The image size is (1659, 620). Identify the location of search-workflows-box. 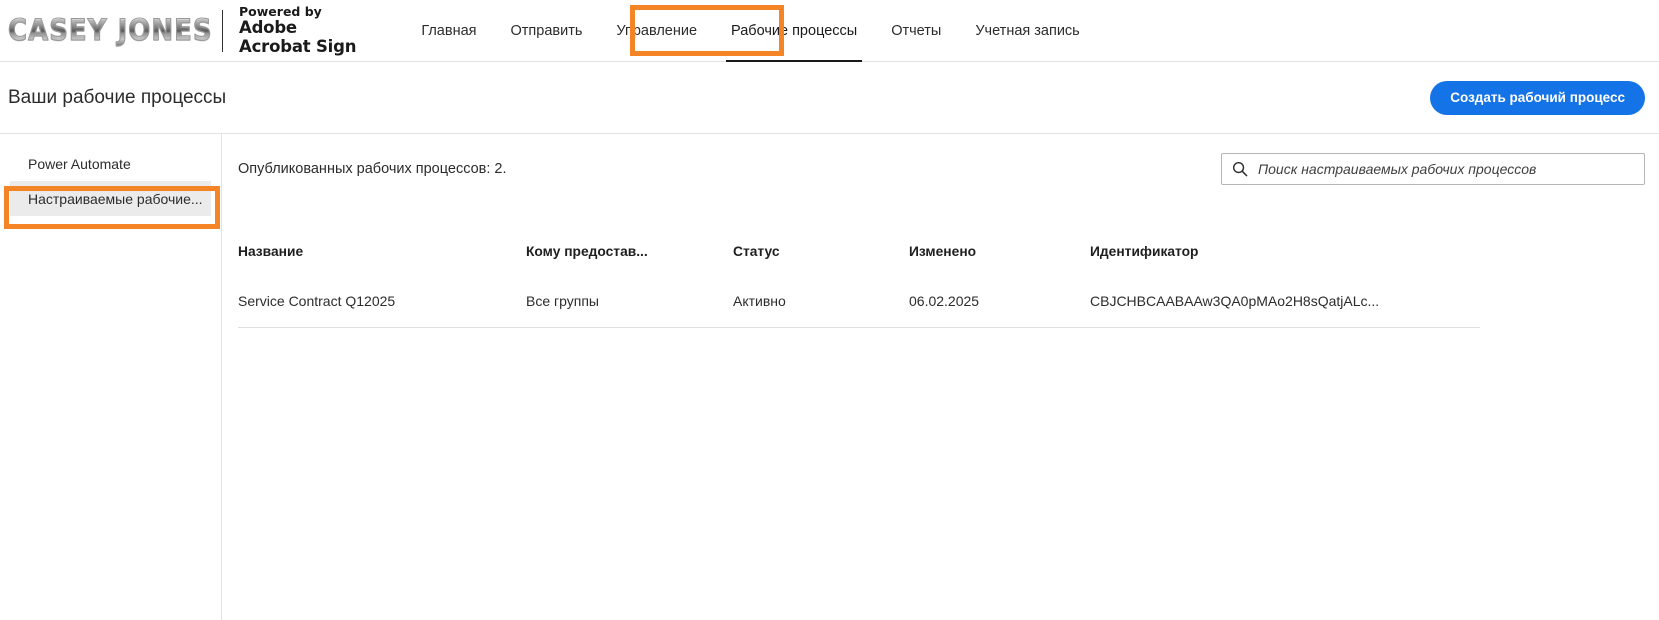
(1433, 169).